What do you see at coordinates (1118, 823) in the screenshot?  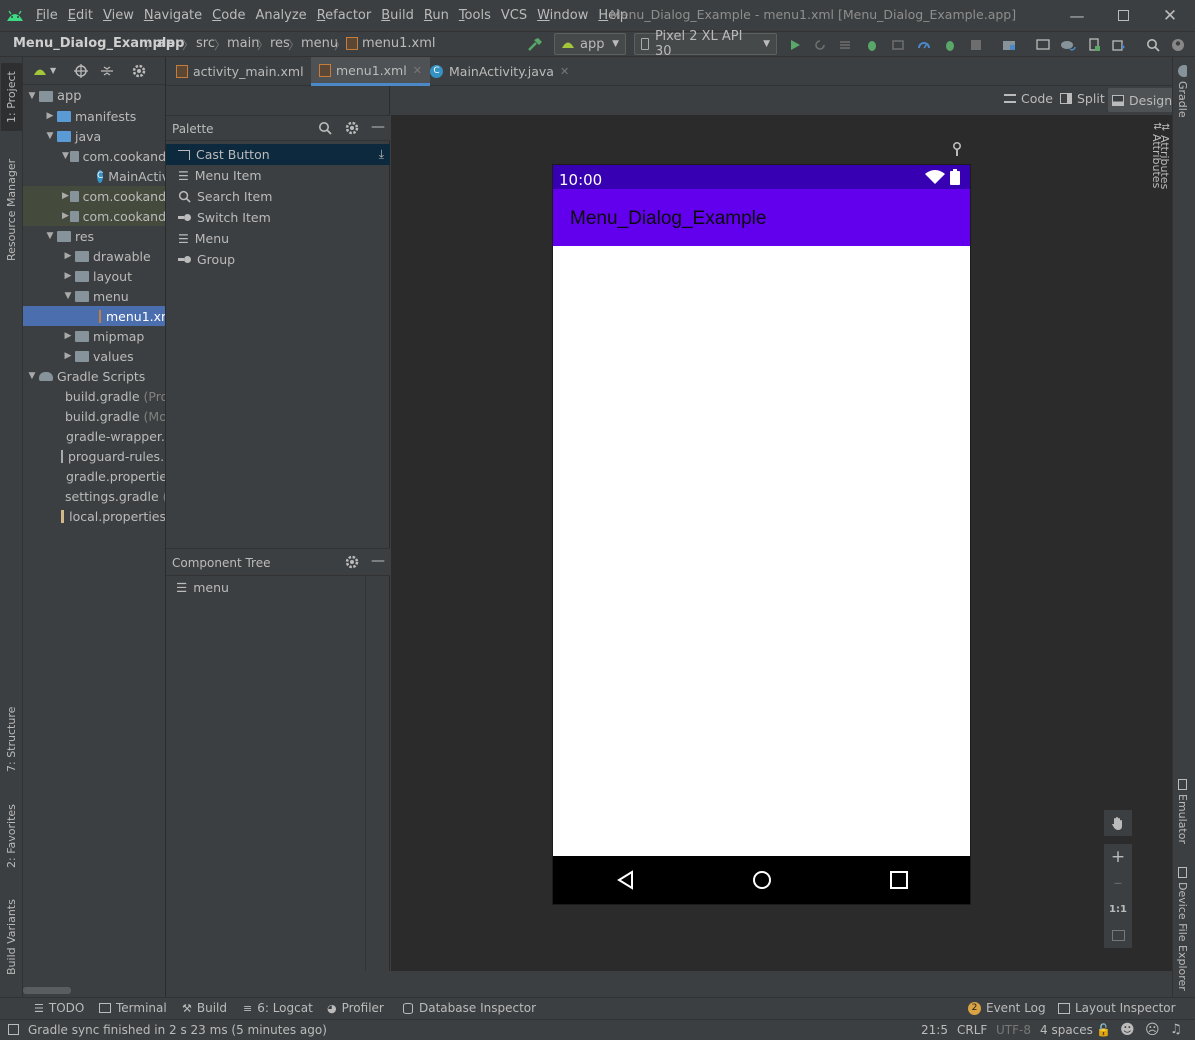 I see `pan-button` at bounding box center [1118, 823].